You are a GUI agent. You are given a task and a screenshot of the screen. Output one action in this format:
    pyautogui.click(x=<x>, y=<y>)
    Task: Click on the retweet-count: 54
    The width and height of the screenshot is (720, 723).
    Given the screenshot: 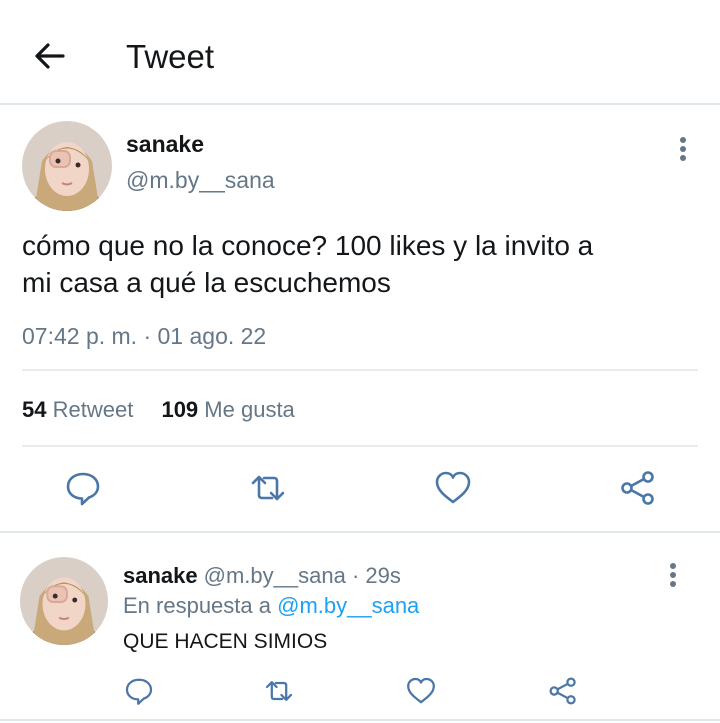 What is the action you would take?
    pyautogui.click(x=34, y=409)
    